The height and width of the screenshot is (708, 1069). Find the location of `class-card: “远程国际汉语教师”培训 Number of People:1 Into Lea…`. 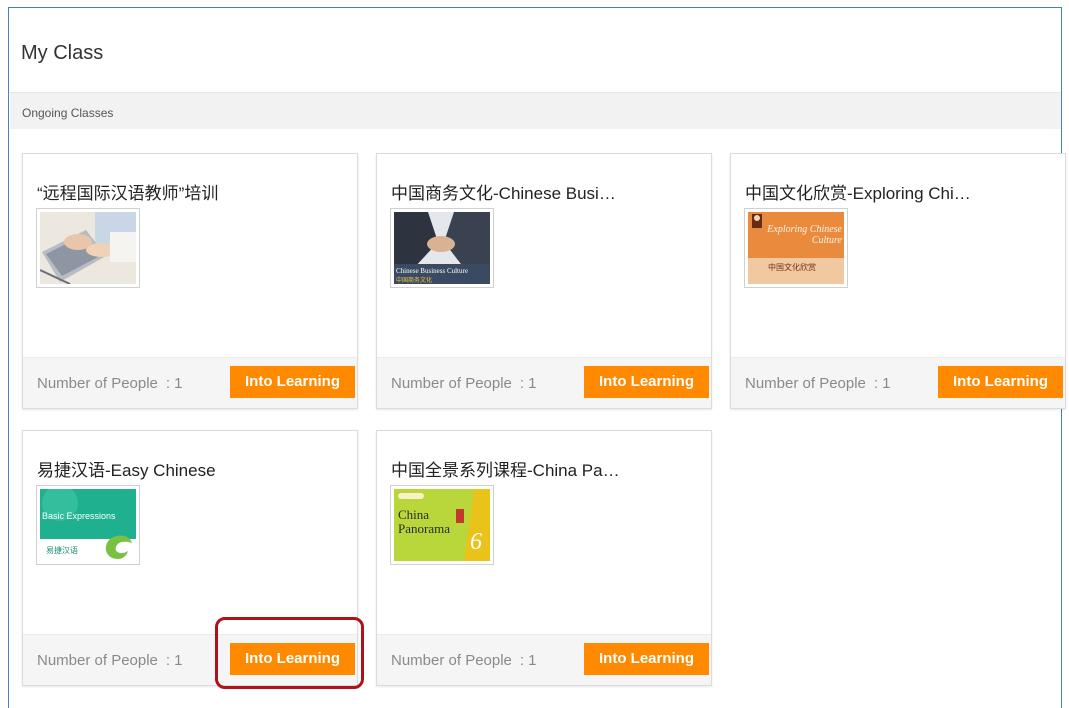

class-card: “远程国际汉语教师”培训 Number of People:1 Into Lea… is located at coordinates (190, 281).